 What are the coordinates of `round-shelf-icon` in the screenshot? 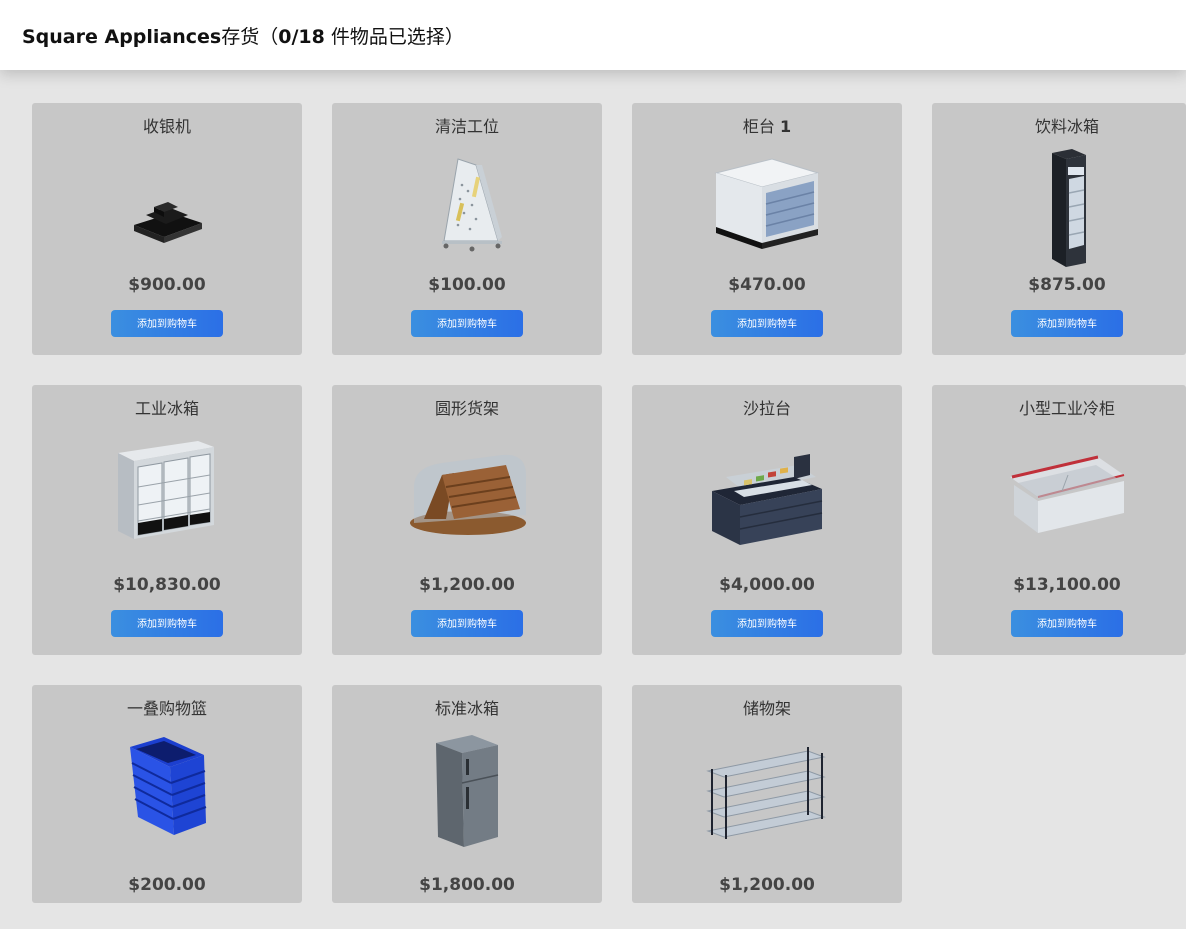 It's located at (467, 492).